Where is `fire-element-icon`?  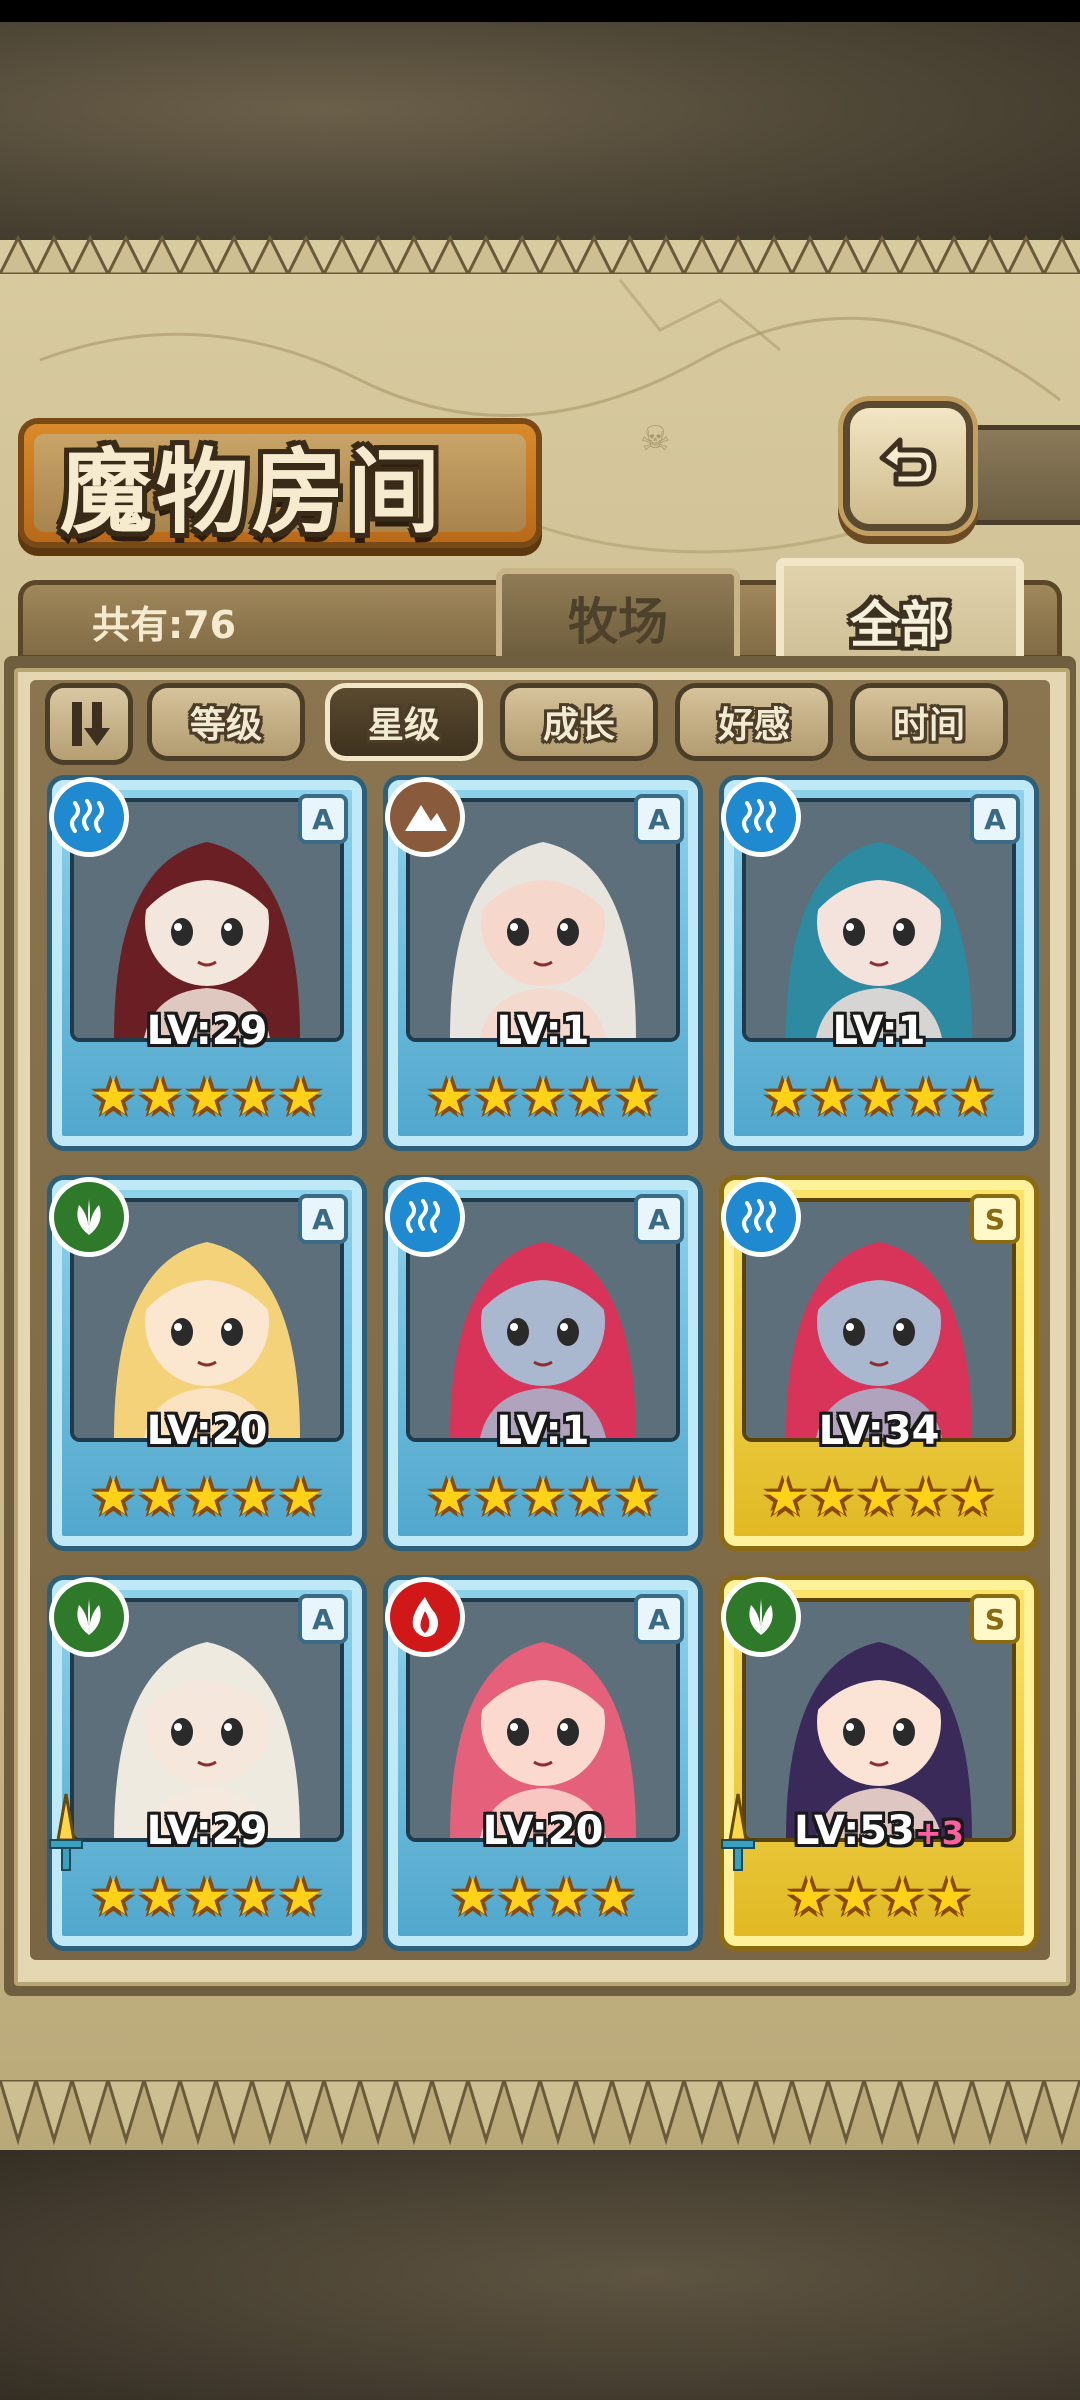 fire-element-icon is located at coordinates (425, 1617).